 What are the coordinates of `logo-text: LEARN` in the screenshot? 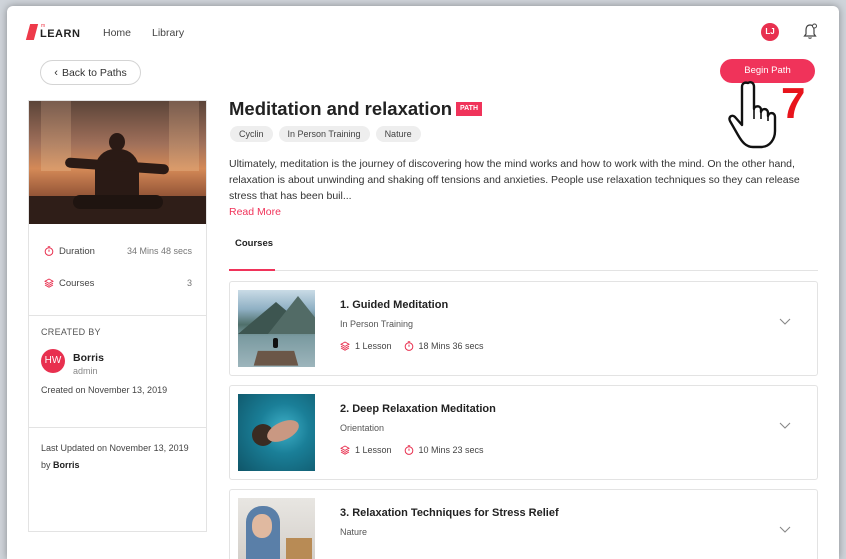 It's located at (60, 34).